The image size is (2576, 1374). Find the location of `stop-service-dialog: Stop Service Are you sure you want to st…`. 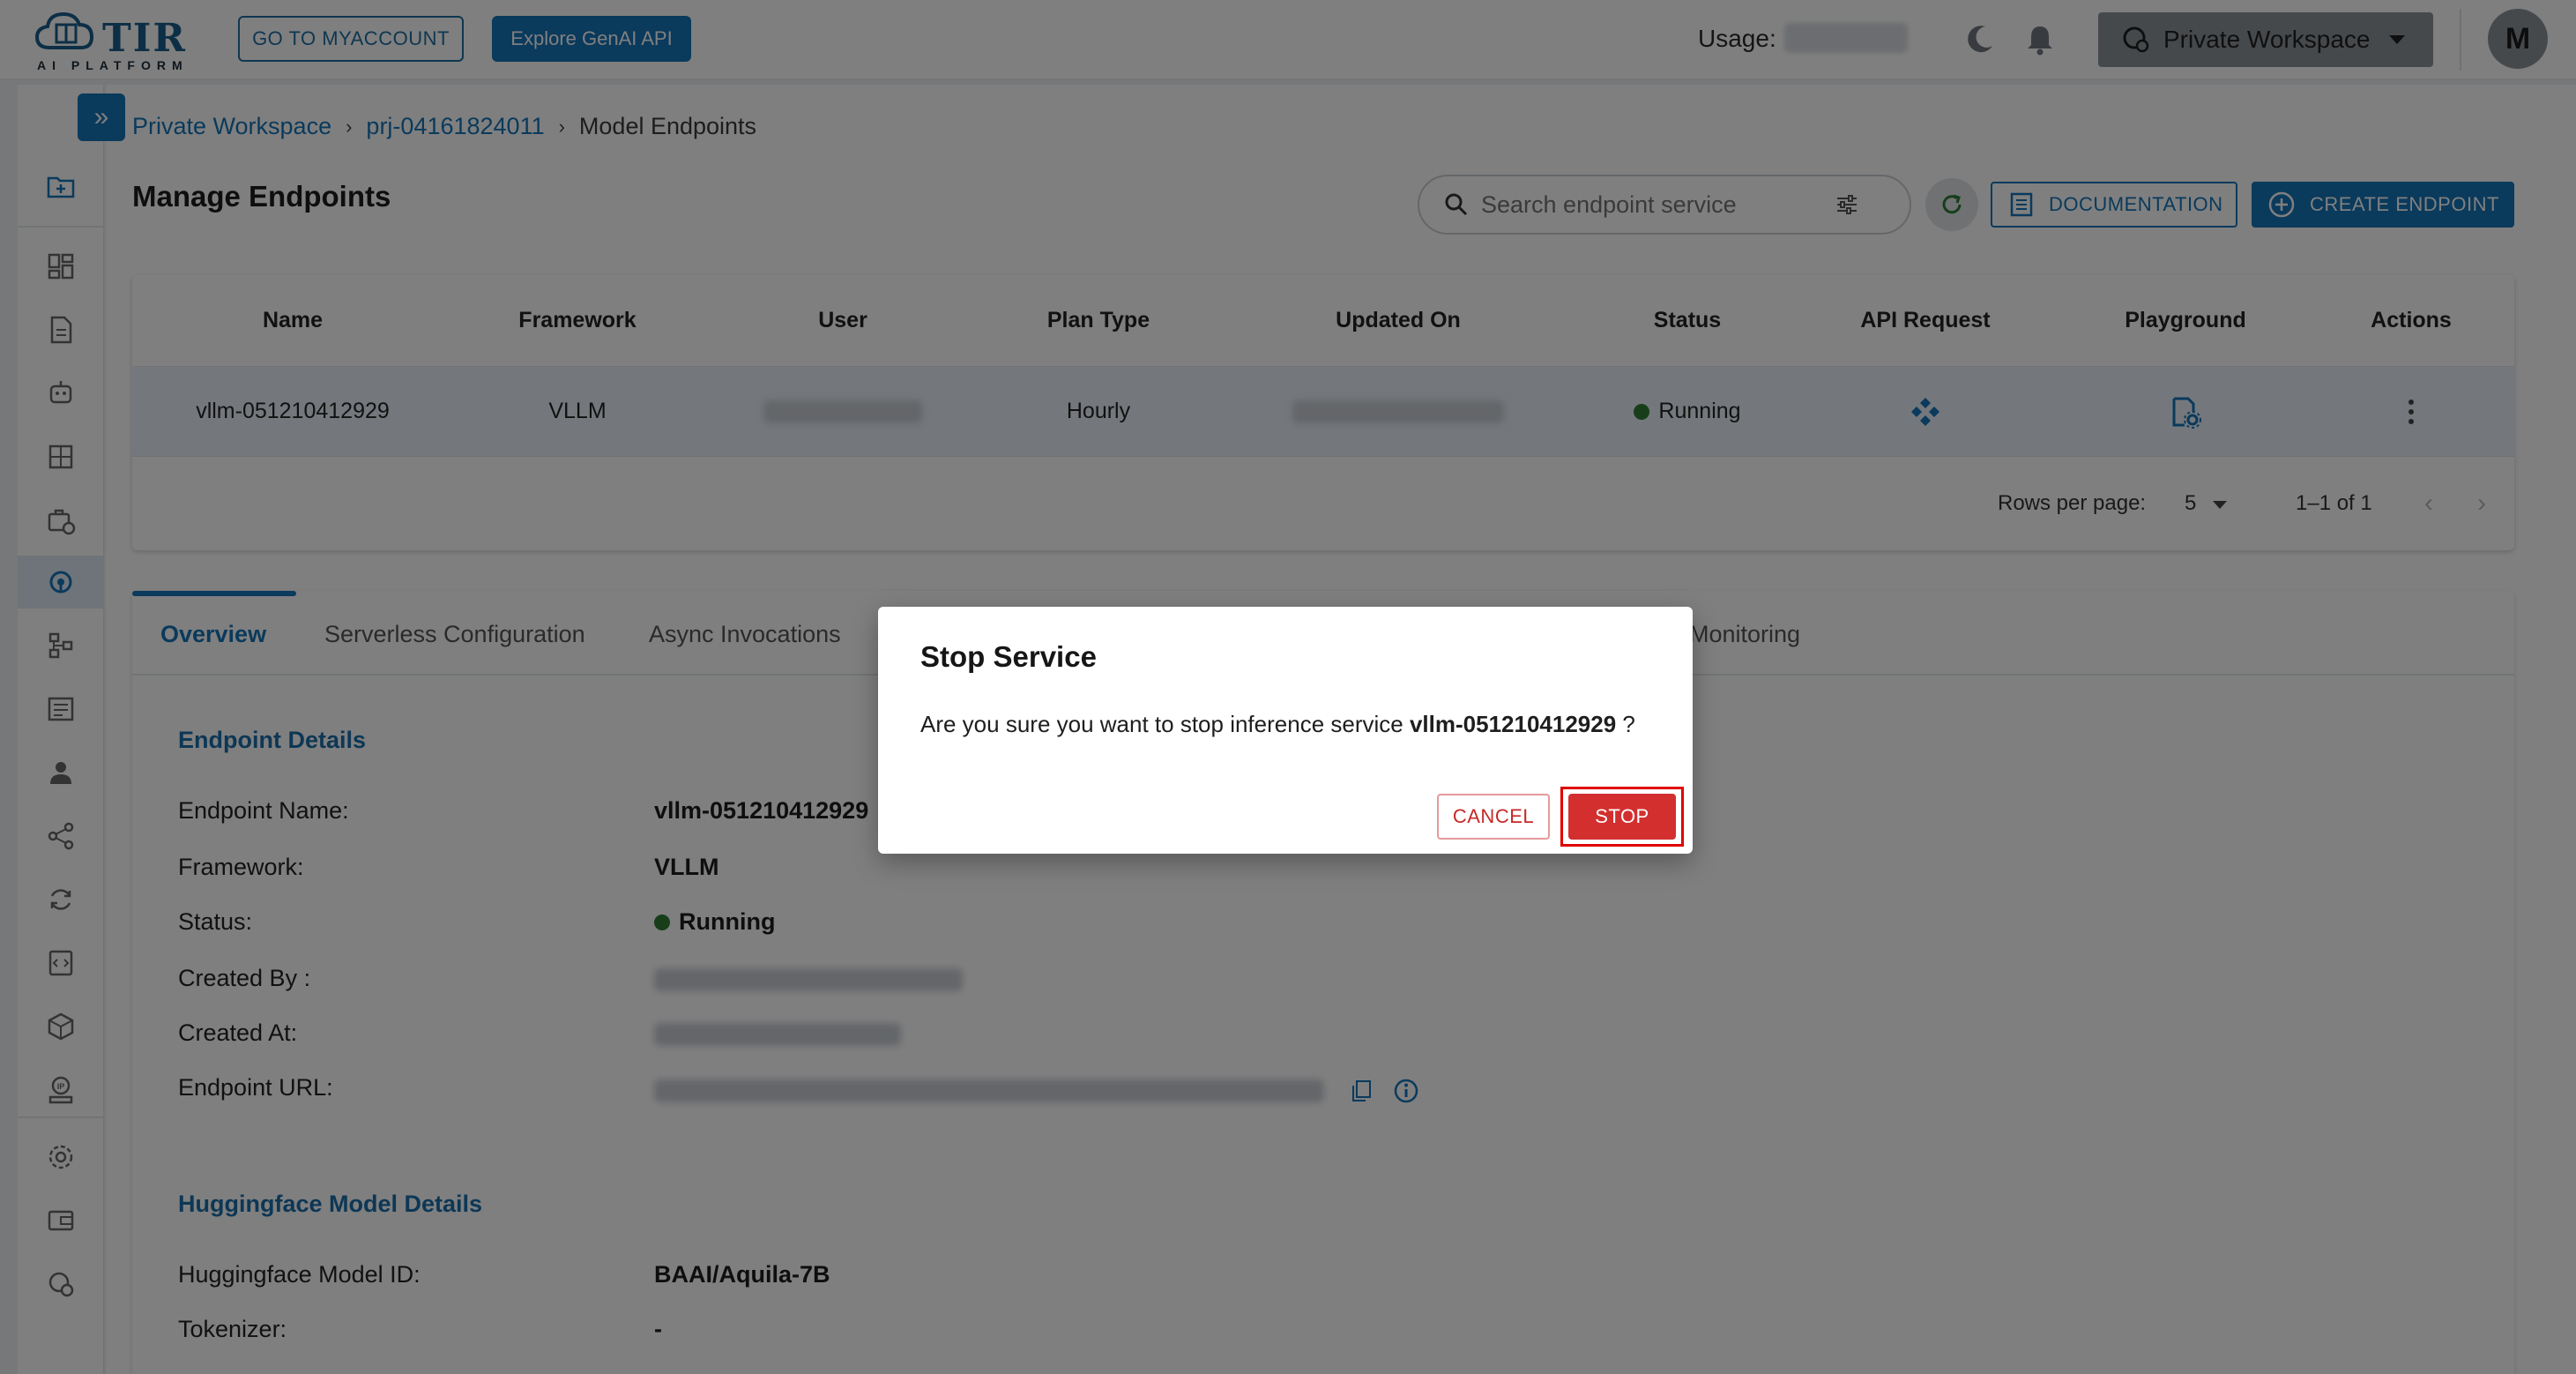

stop-service-dialog: Stop Service Are you sure you want to st… is located at coordinates (1285, 730).